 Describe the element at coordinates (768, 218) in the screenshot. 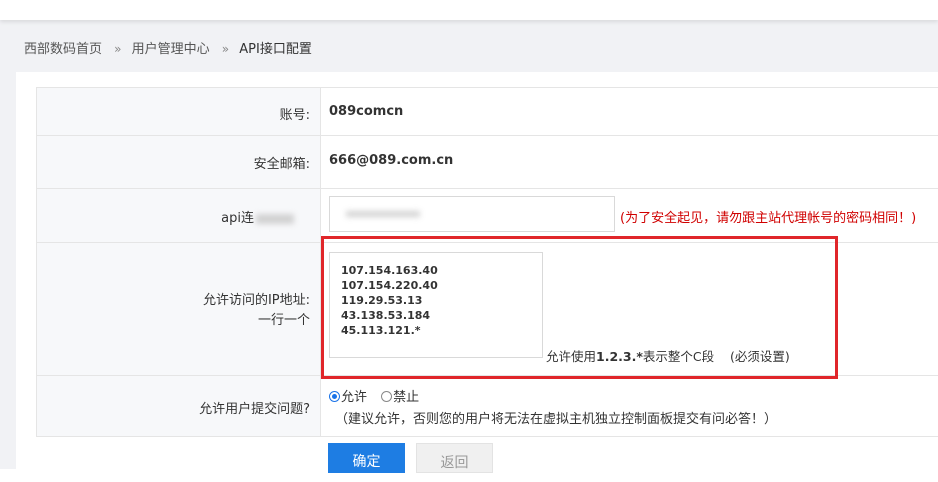

I see `api-password-hint: (为了安全起见，请勿跟主站代理帐号的密码相同！)` at that location.